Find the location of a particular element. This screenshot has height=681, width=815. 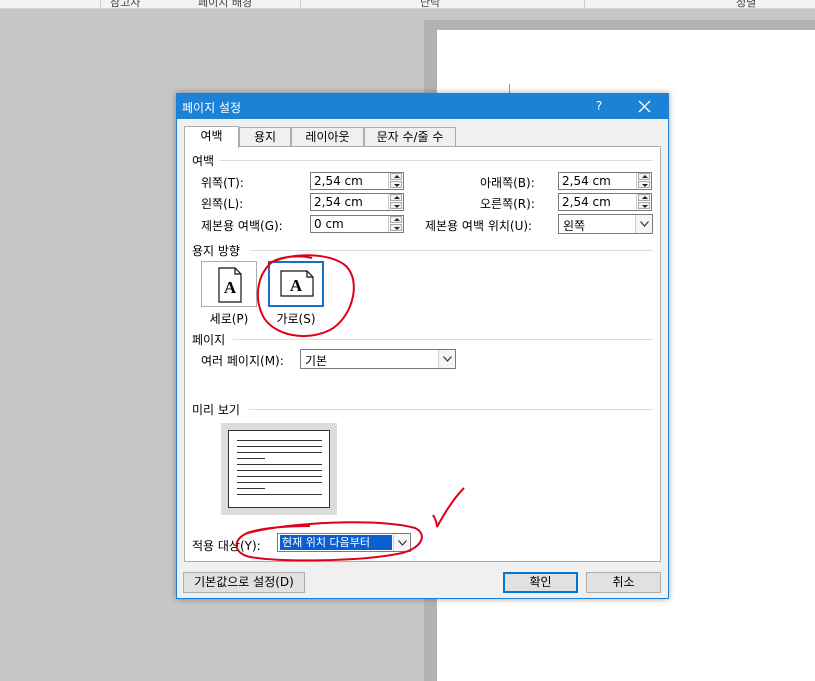

portrait-page-icon: A is located at coordinates (230, 285).